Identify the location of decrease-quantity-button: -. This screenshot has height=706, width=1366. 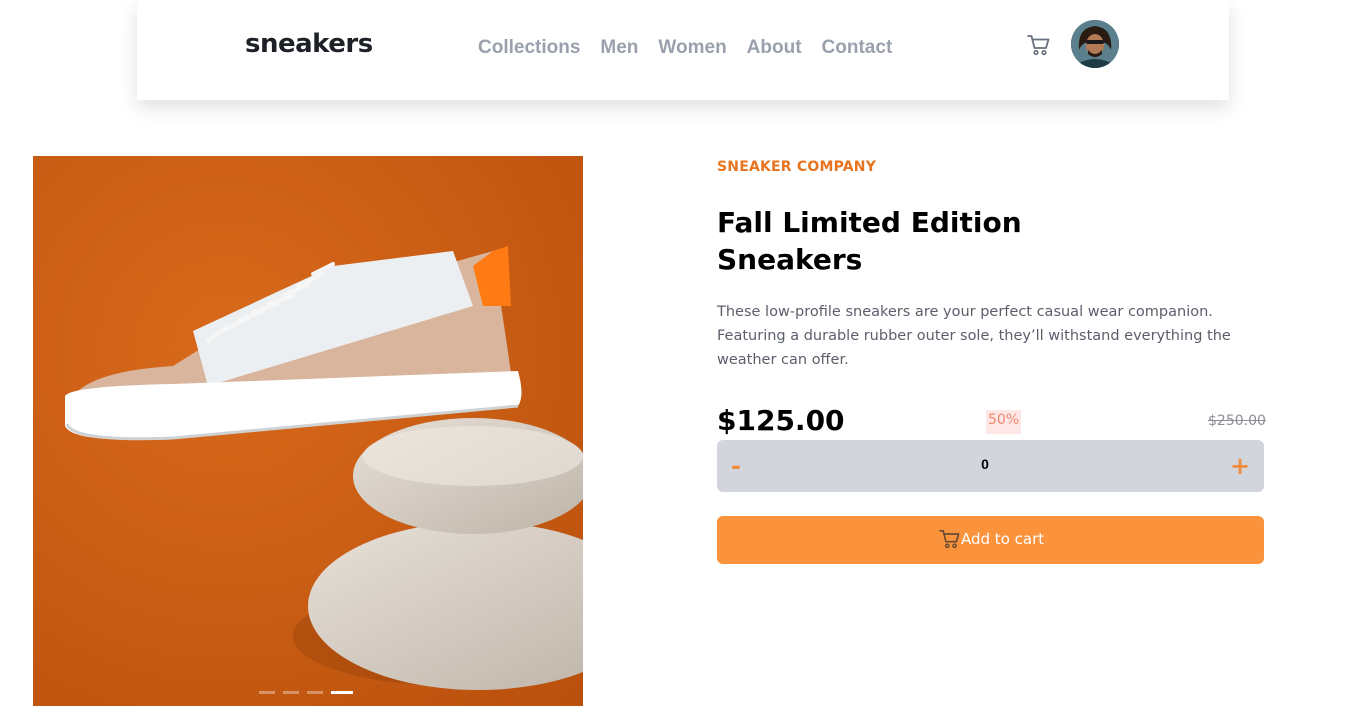
(736, 466).